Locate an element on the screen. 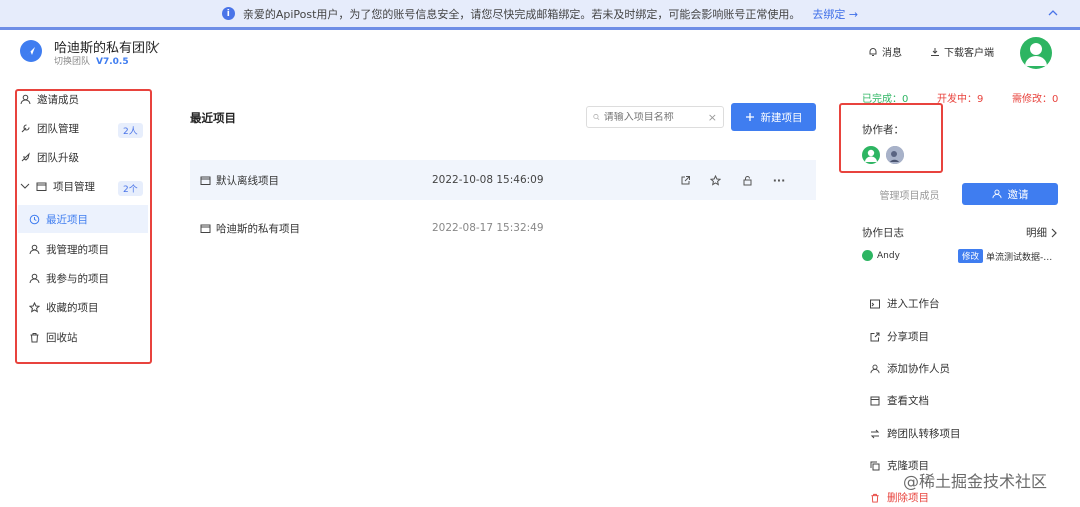 The height and width of the screenshot is (507, 1080). log-action-tag: 修改 is located at coordinates (971, 256).